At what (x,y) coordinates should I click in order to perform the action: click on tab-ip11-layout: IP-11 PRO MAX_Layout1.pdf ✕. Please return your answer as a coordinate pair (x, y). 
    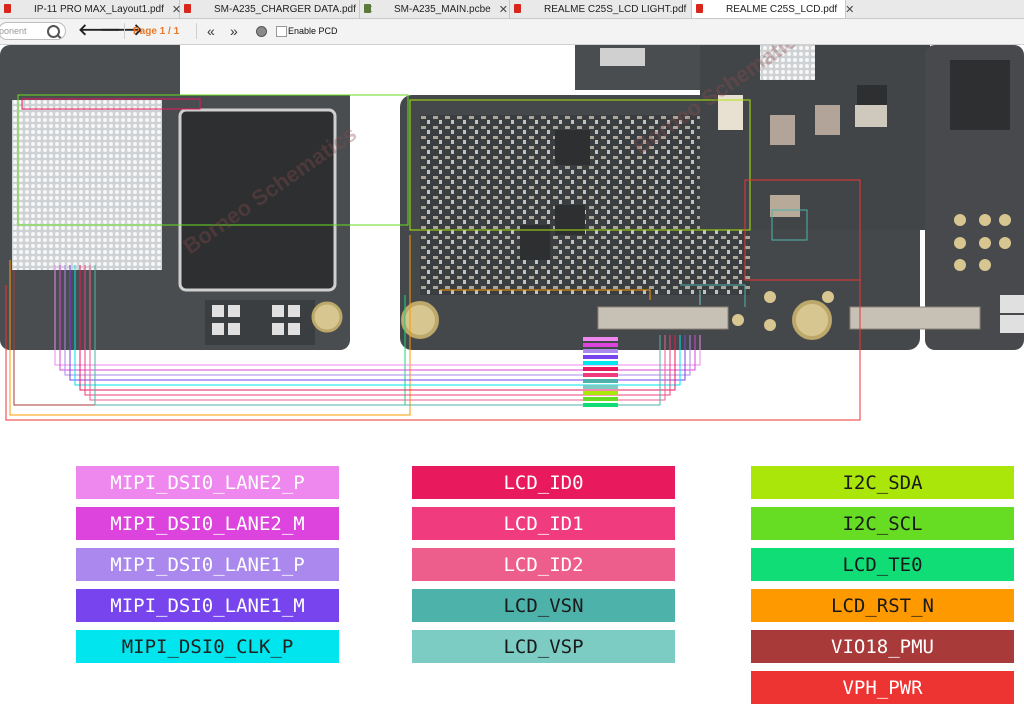
    Looking at the image, I should click on (90, 9).